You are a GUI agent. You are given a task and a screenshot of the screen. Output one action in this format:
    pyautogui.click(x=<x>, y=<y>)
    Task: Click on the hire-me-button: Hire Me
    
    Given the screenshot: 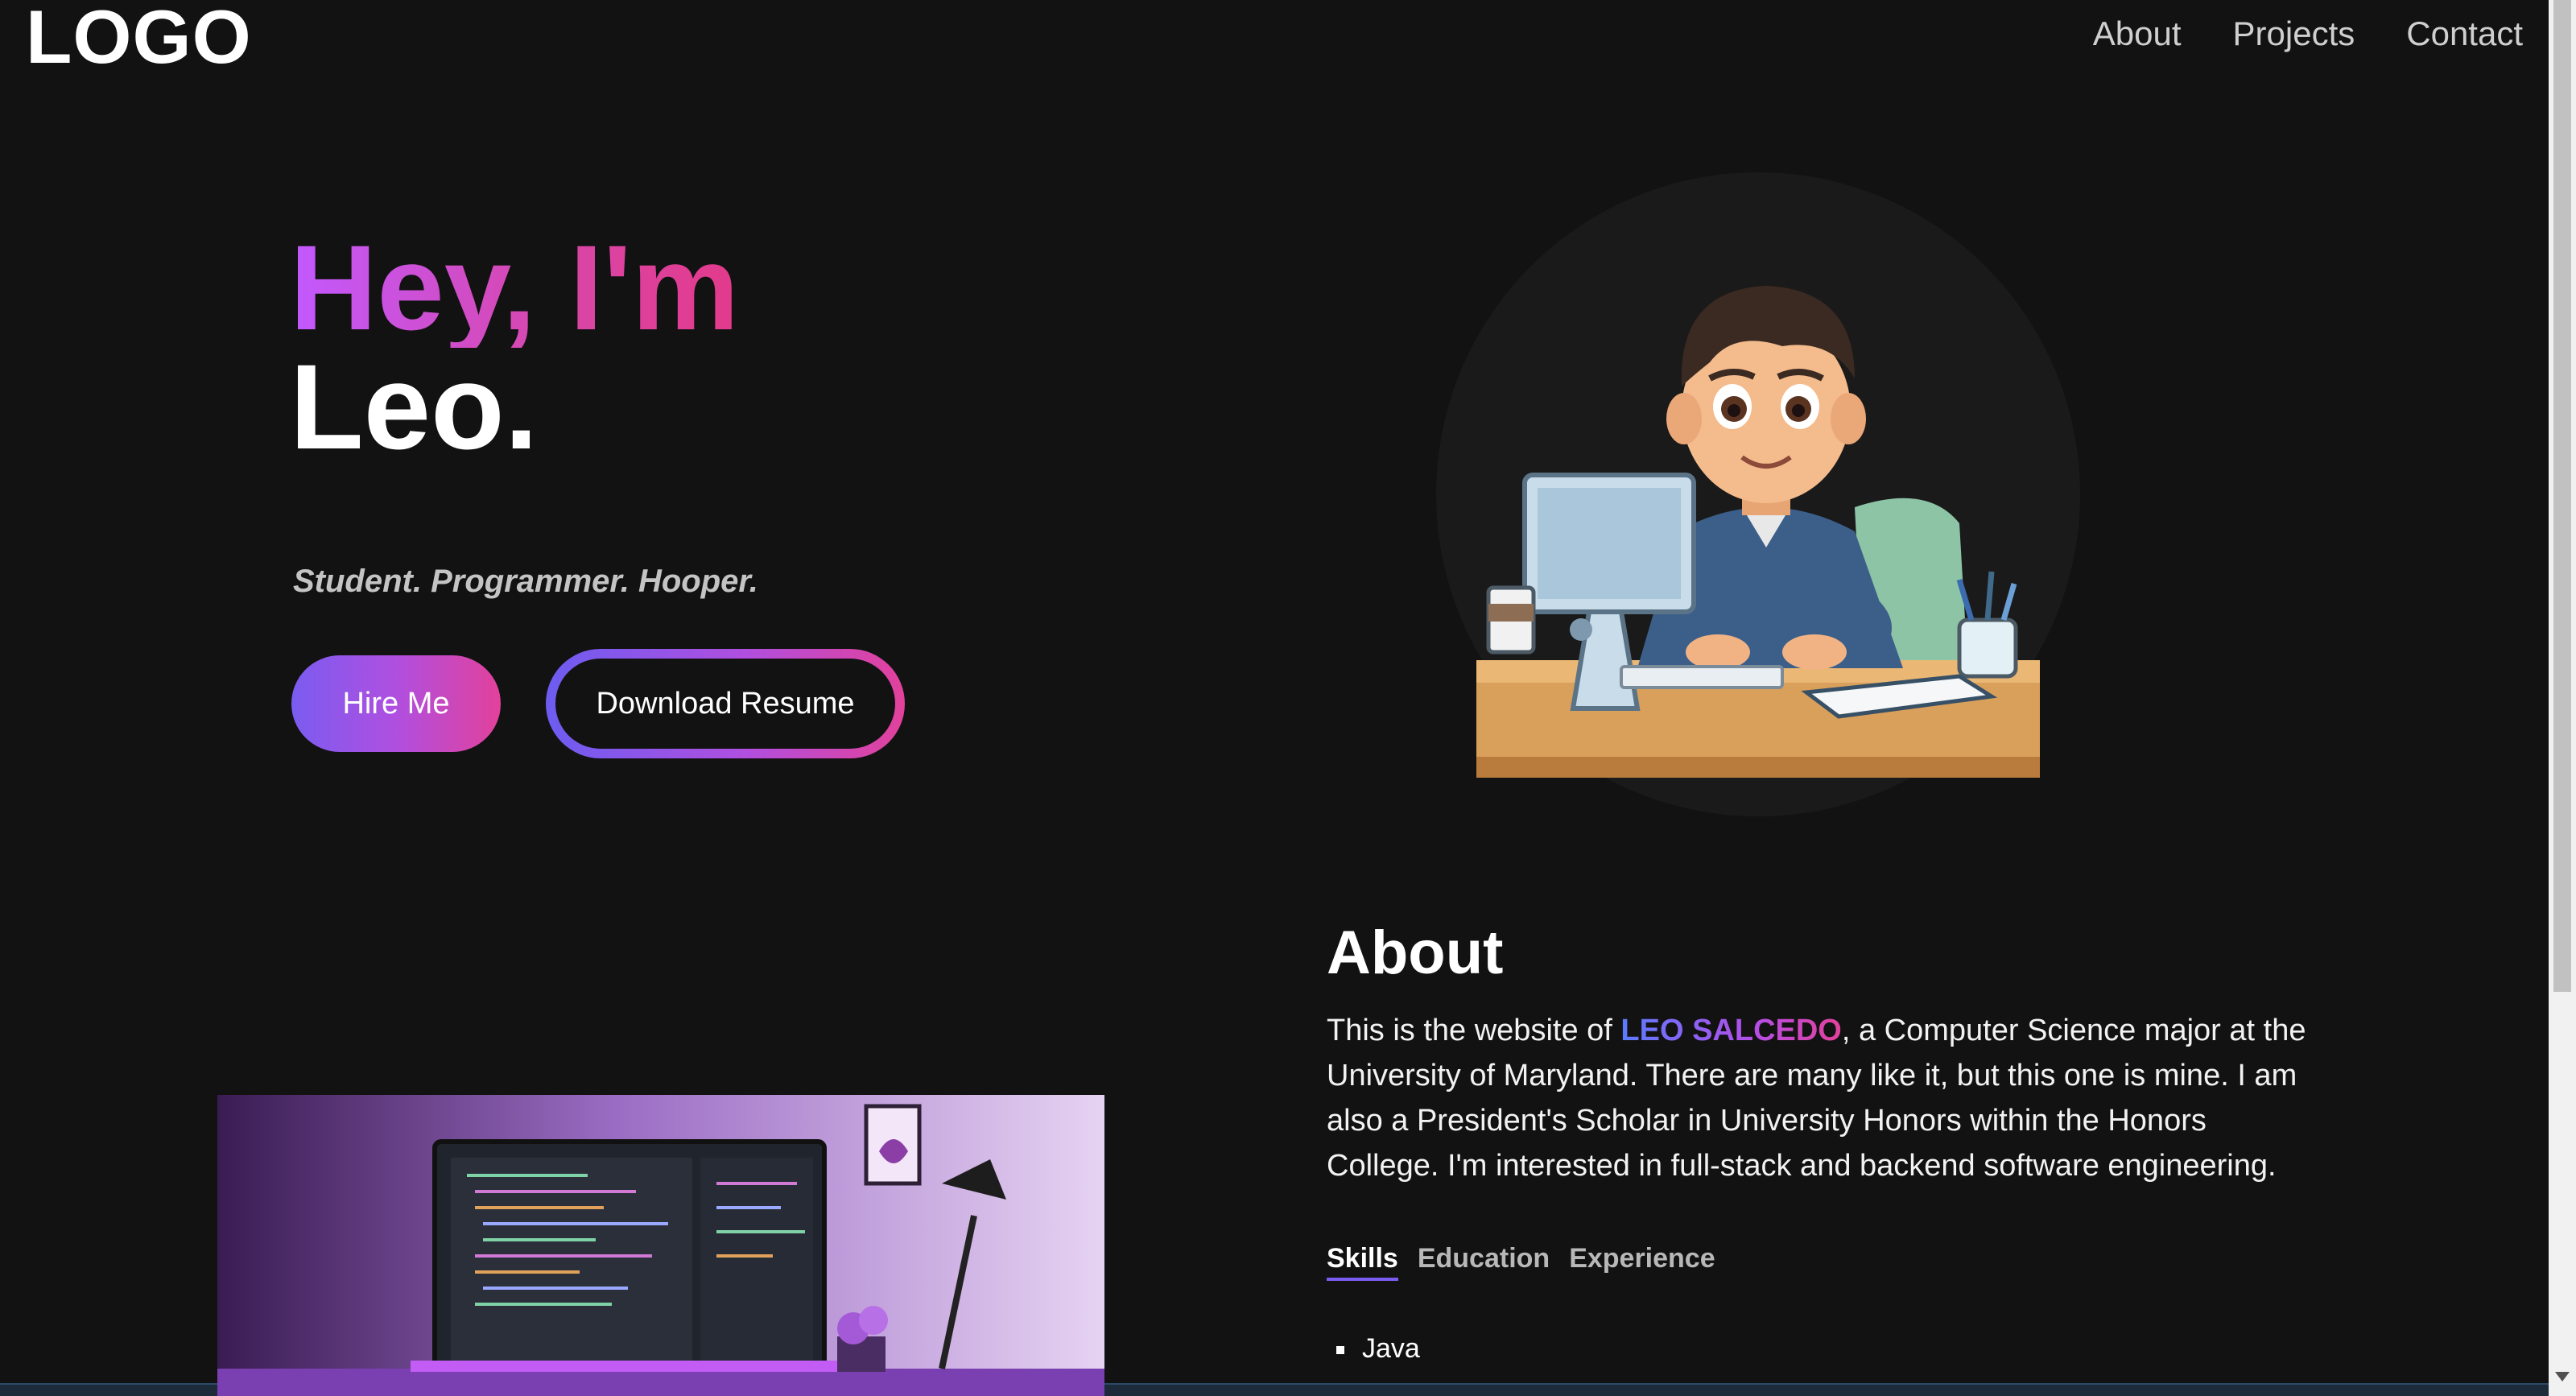 What is the action you would take?
    pyautogui.click(x=396, y=703)
    